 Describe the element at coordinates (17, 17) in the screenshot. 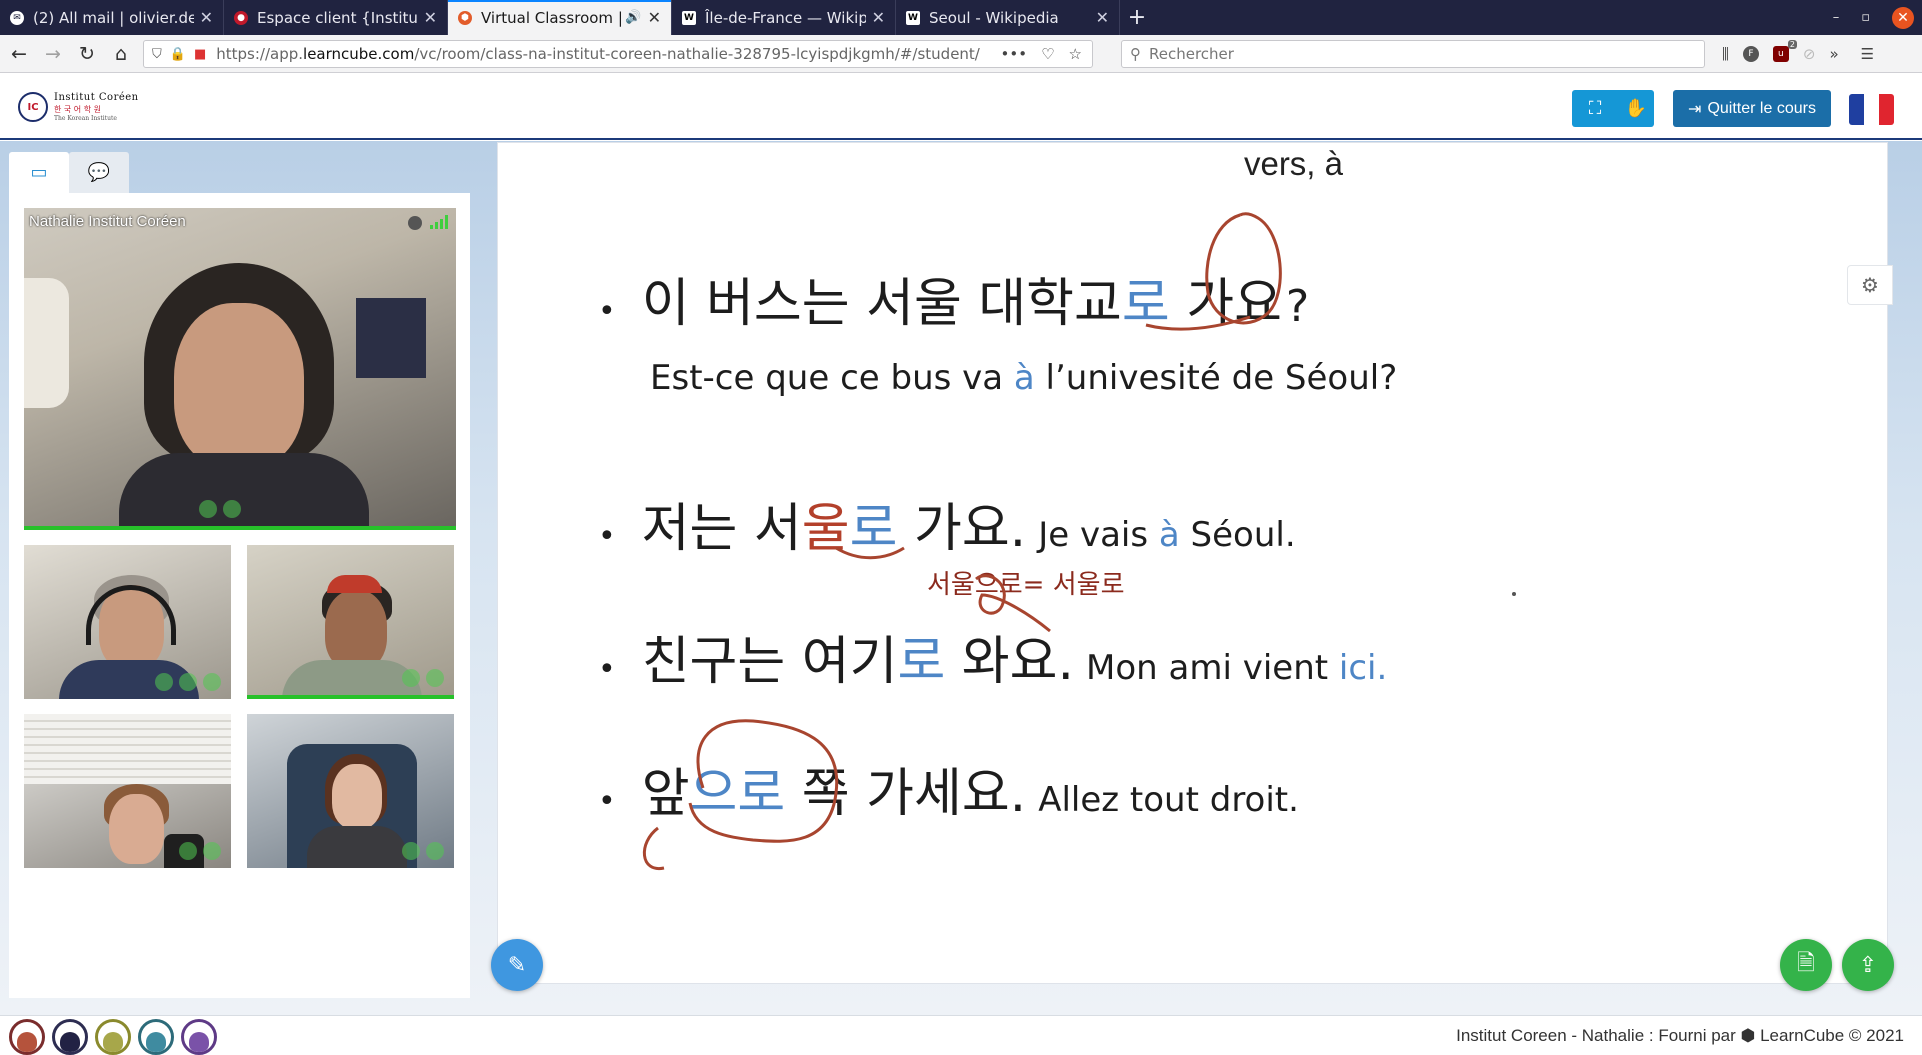

I see `mail-icon: ✉` at that location.